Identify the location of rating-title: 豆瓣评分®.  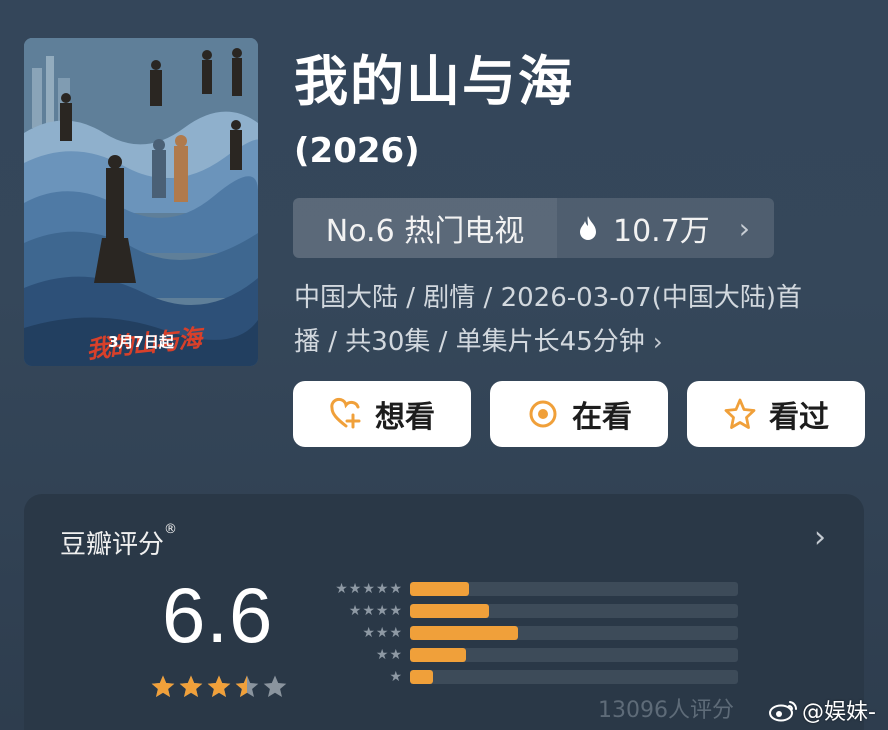
(119, 541).